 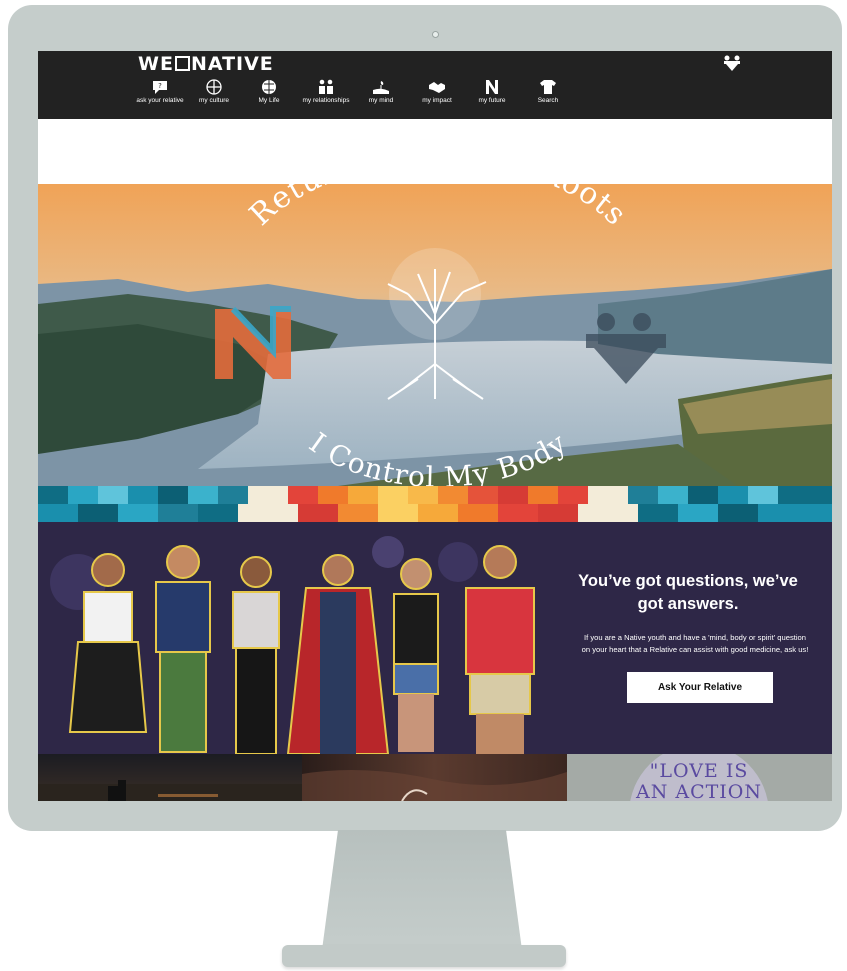 I want to click on pattern-banner, so click(x=435, y=504).